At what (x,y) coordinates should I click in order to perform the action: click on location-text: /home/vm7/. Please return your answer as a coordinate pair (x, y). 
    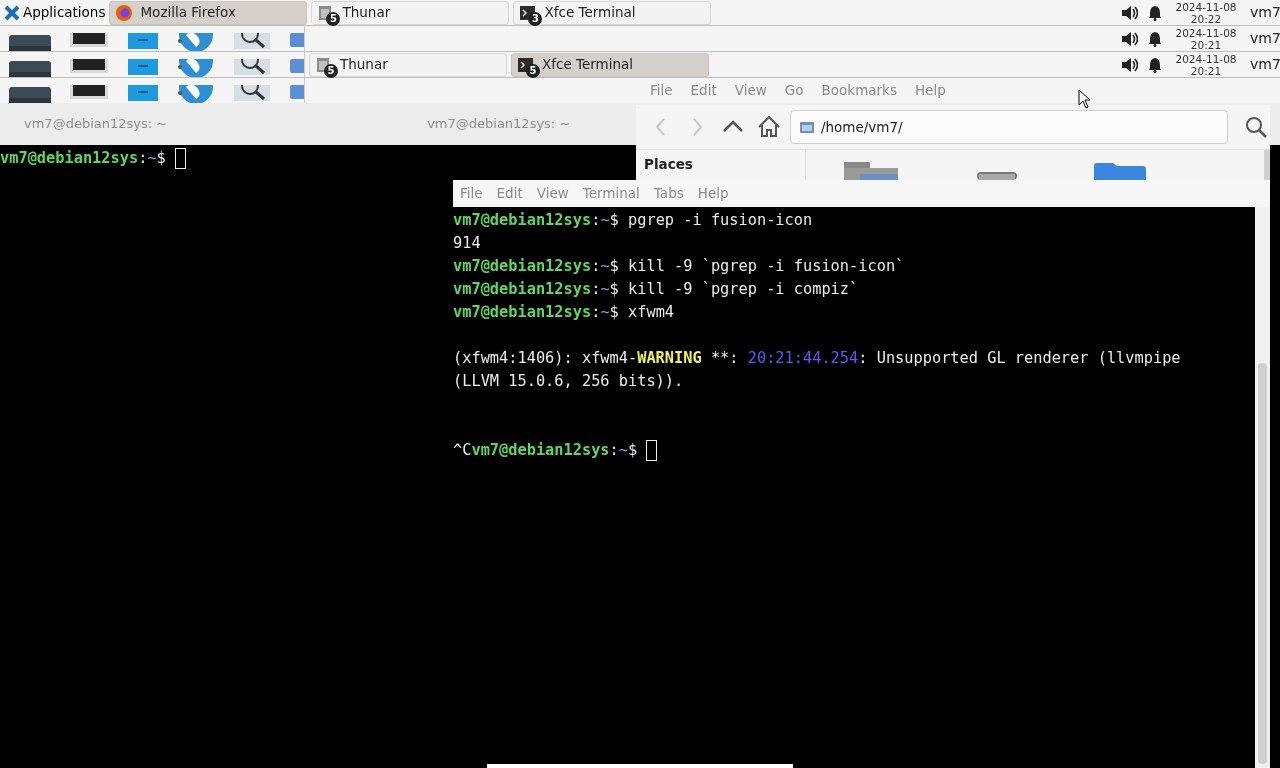
    Looking at the image, I should click on (862, 127).